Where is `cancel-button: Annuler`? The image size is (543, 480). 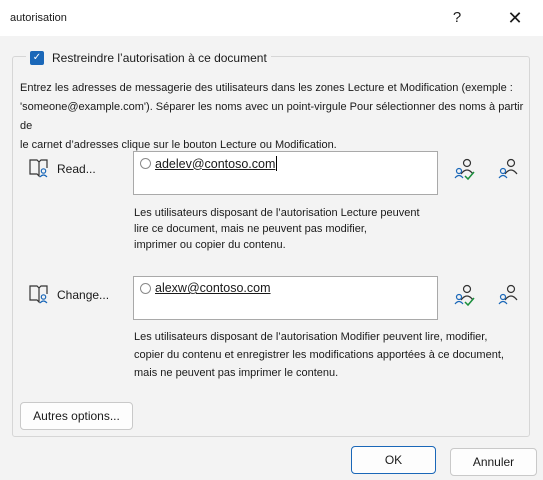
cancel-button: Annuler is located at coordinates (493, 462).